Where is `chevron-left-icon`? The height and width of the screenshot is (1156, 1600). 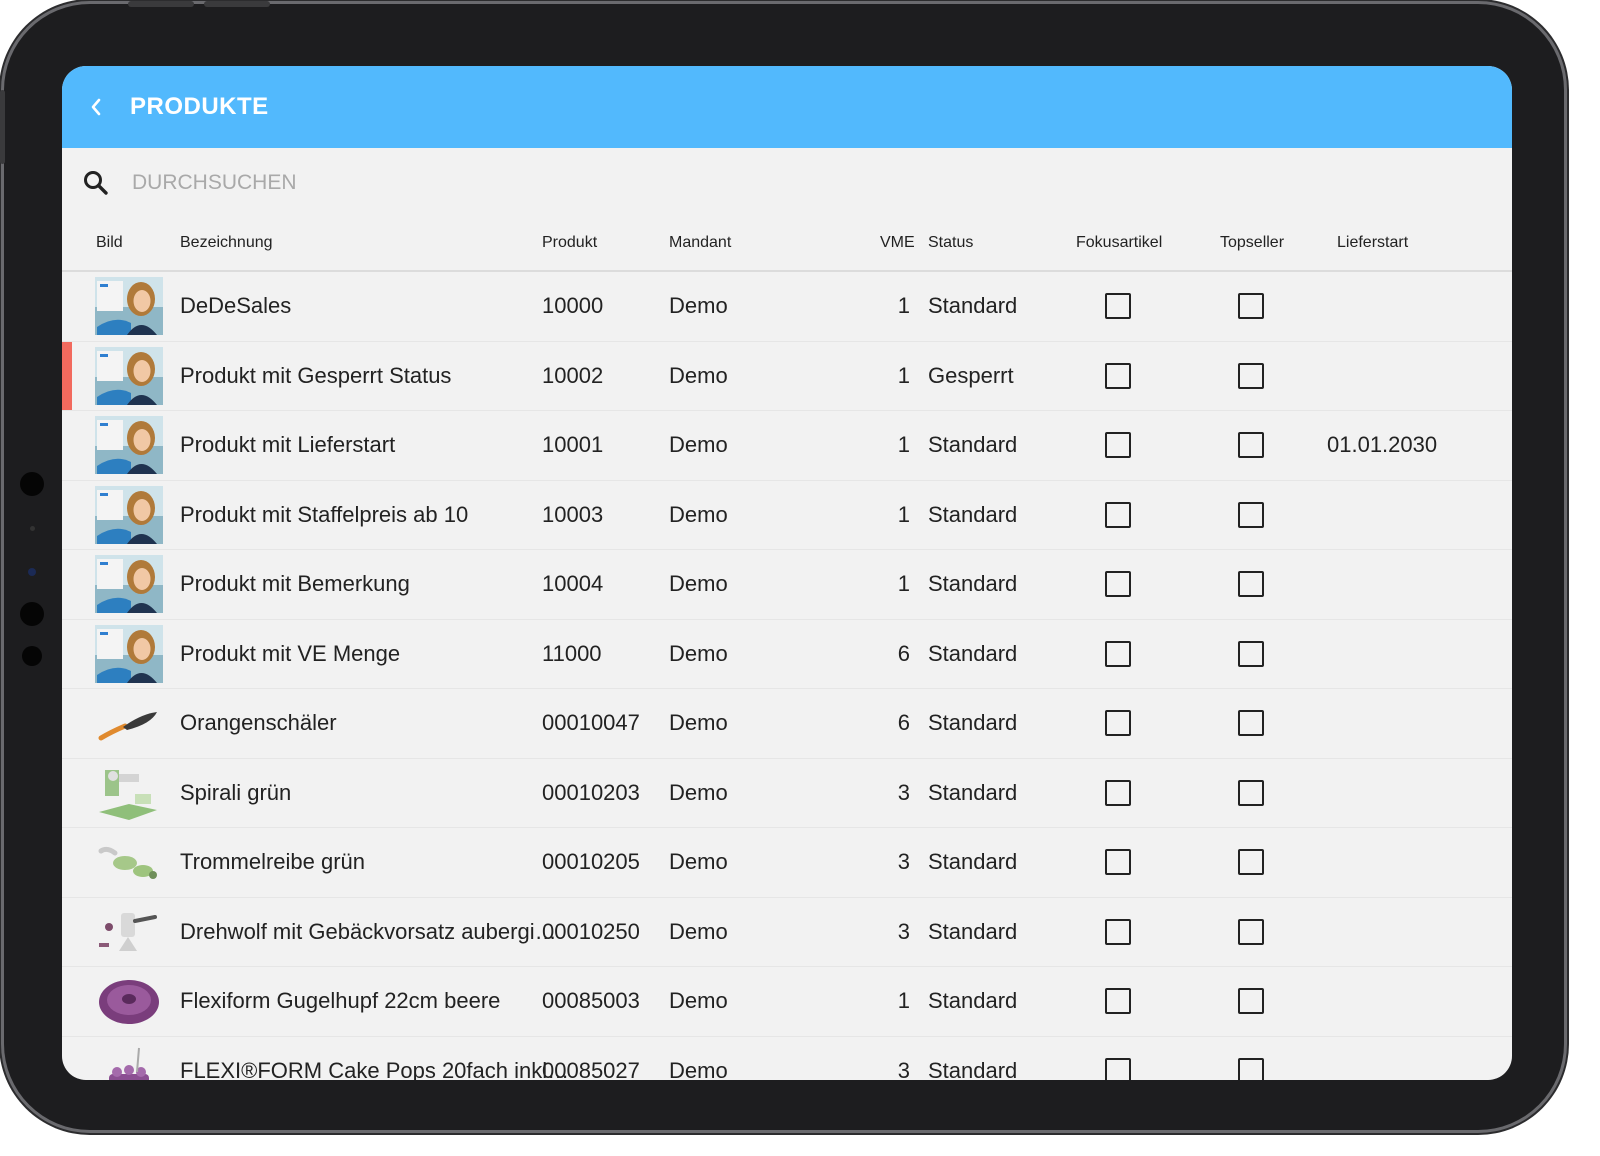 chevron-left-icon is located at coordinates (96, 107).